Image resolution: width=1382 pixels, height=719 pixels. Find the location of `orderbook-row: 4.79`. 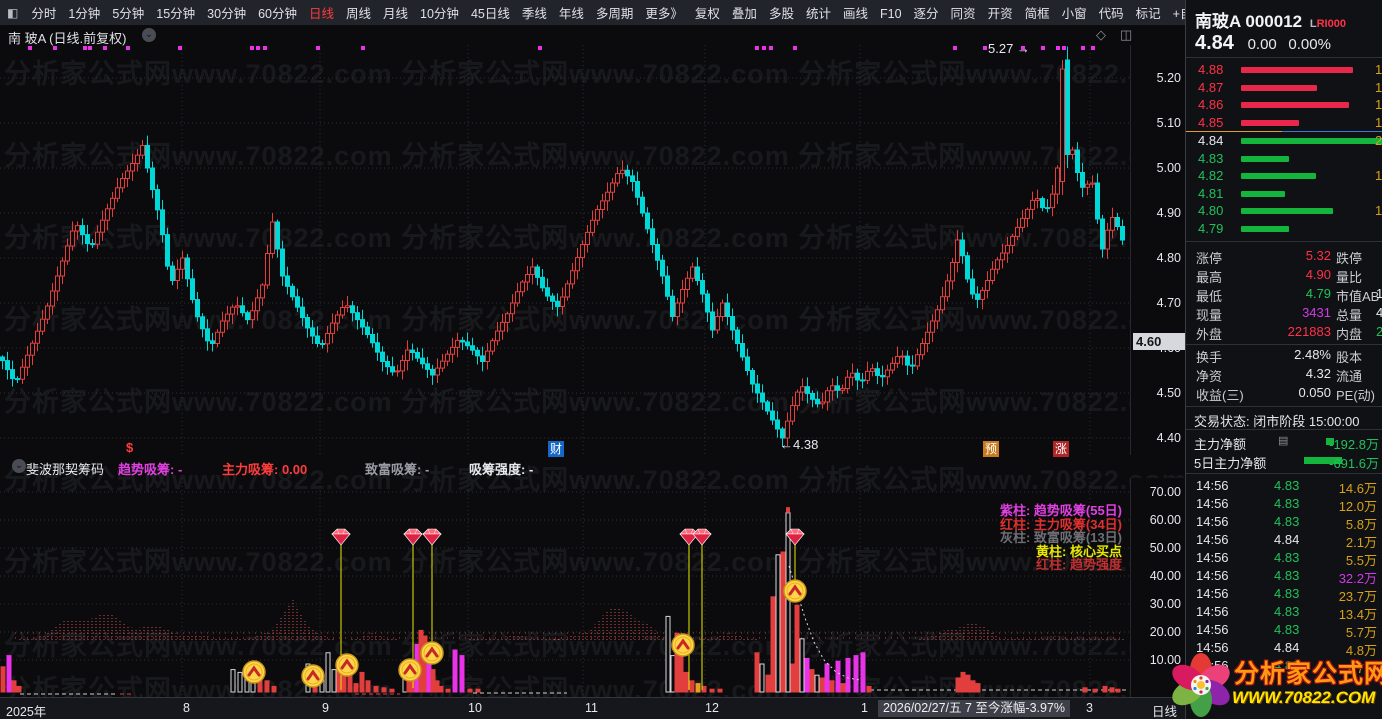

orderbook-row: 4.79 is located at coordinates (1284, 229).